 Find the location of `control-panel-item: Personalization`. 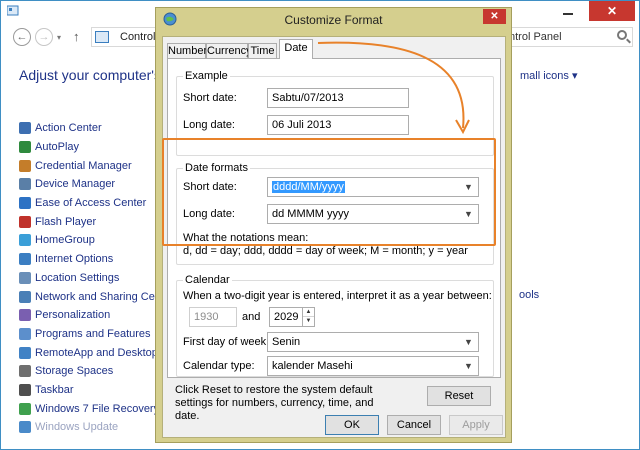

control-panel-item: Personalization is located at coordinates (89, 315).